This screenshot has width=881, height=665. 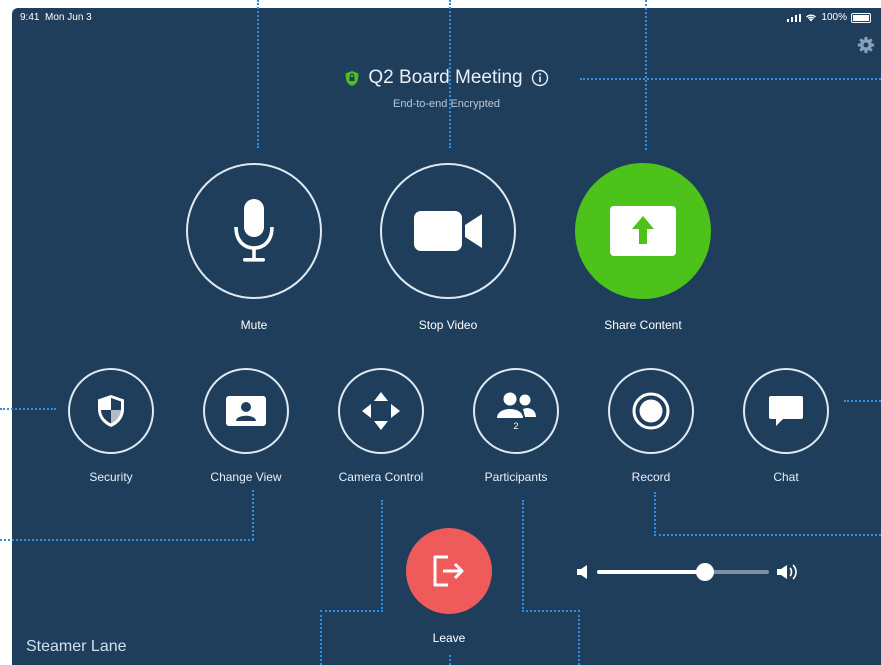 What do you see at coordinates (794, 17) in the screenshot?
I see `signal-icon` at bounding box center [794, 17].